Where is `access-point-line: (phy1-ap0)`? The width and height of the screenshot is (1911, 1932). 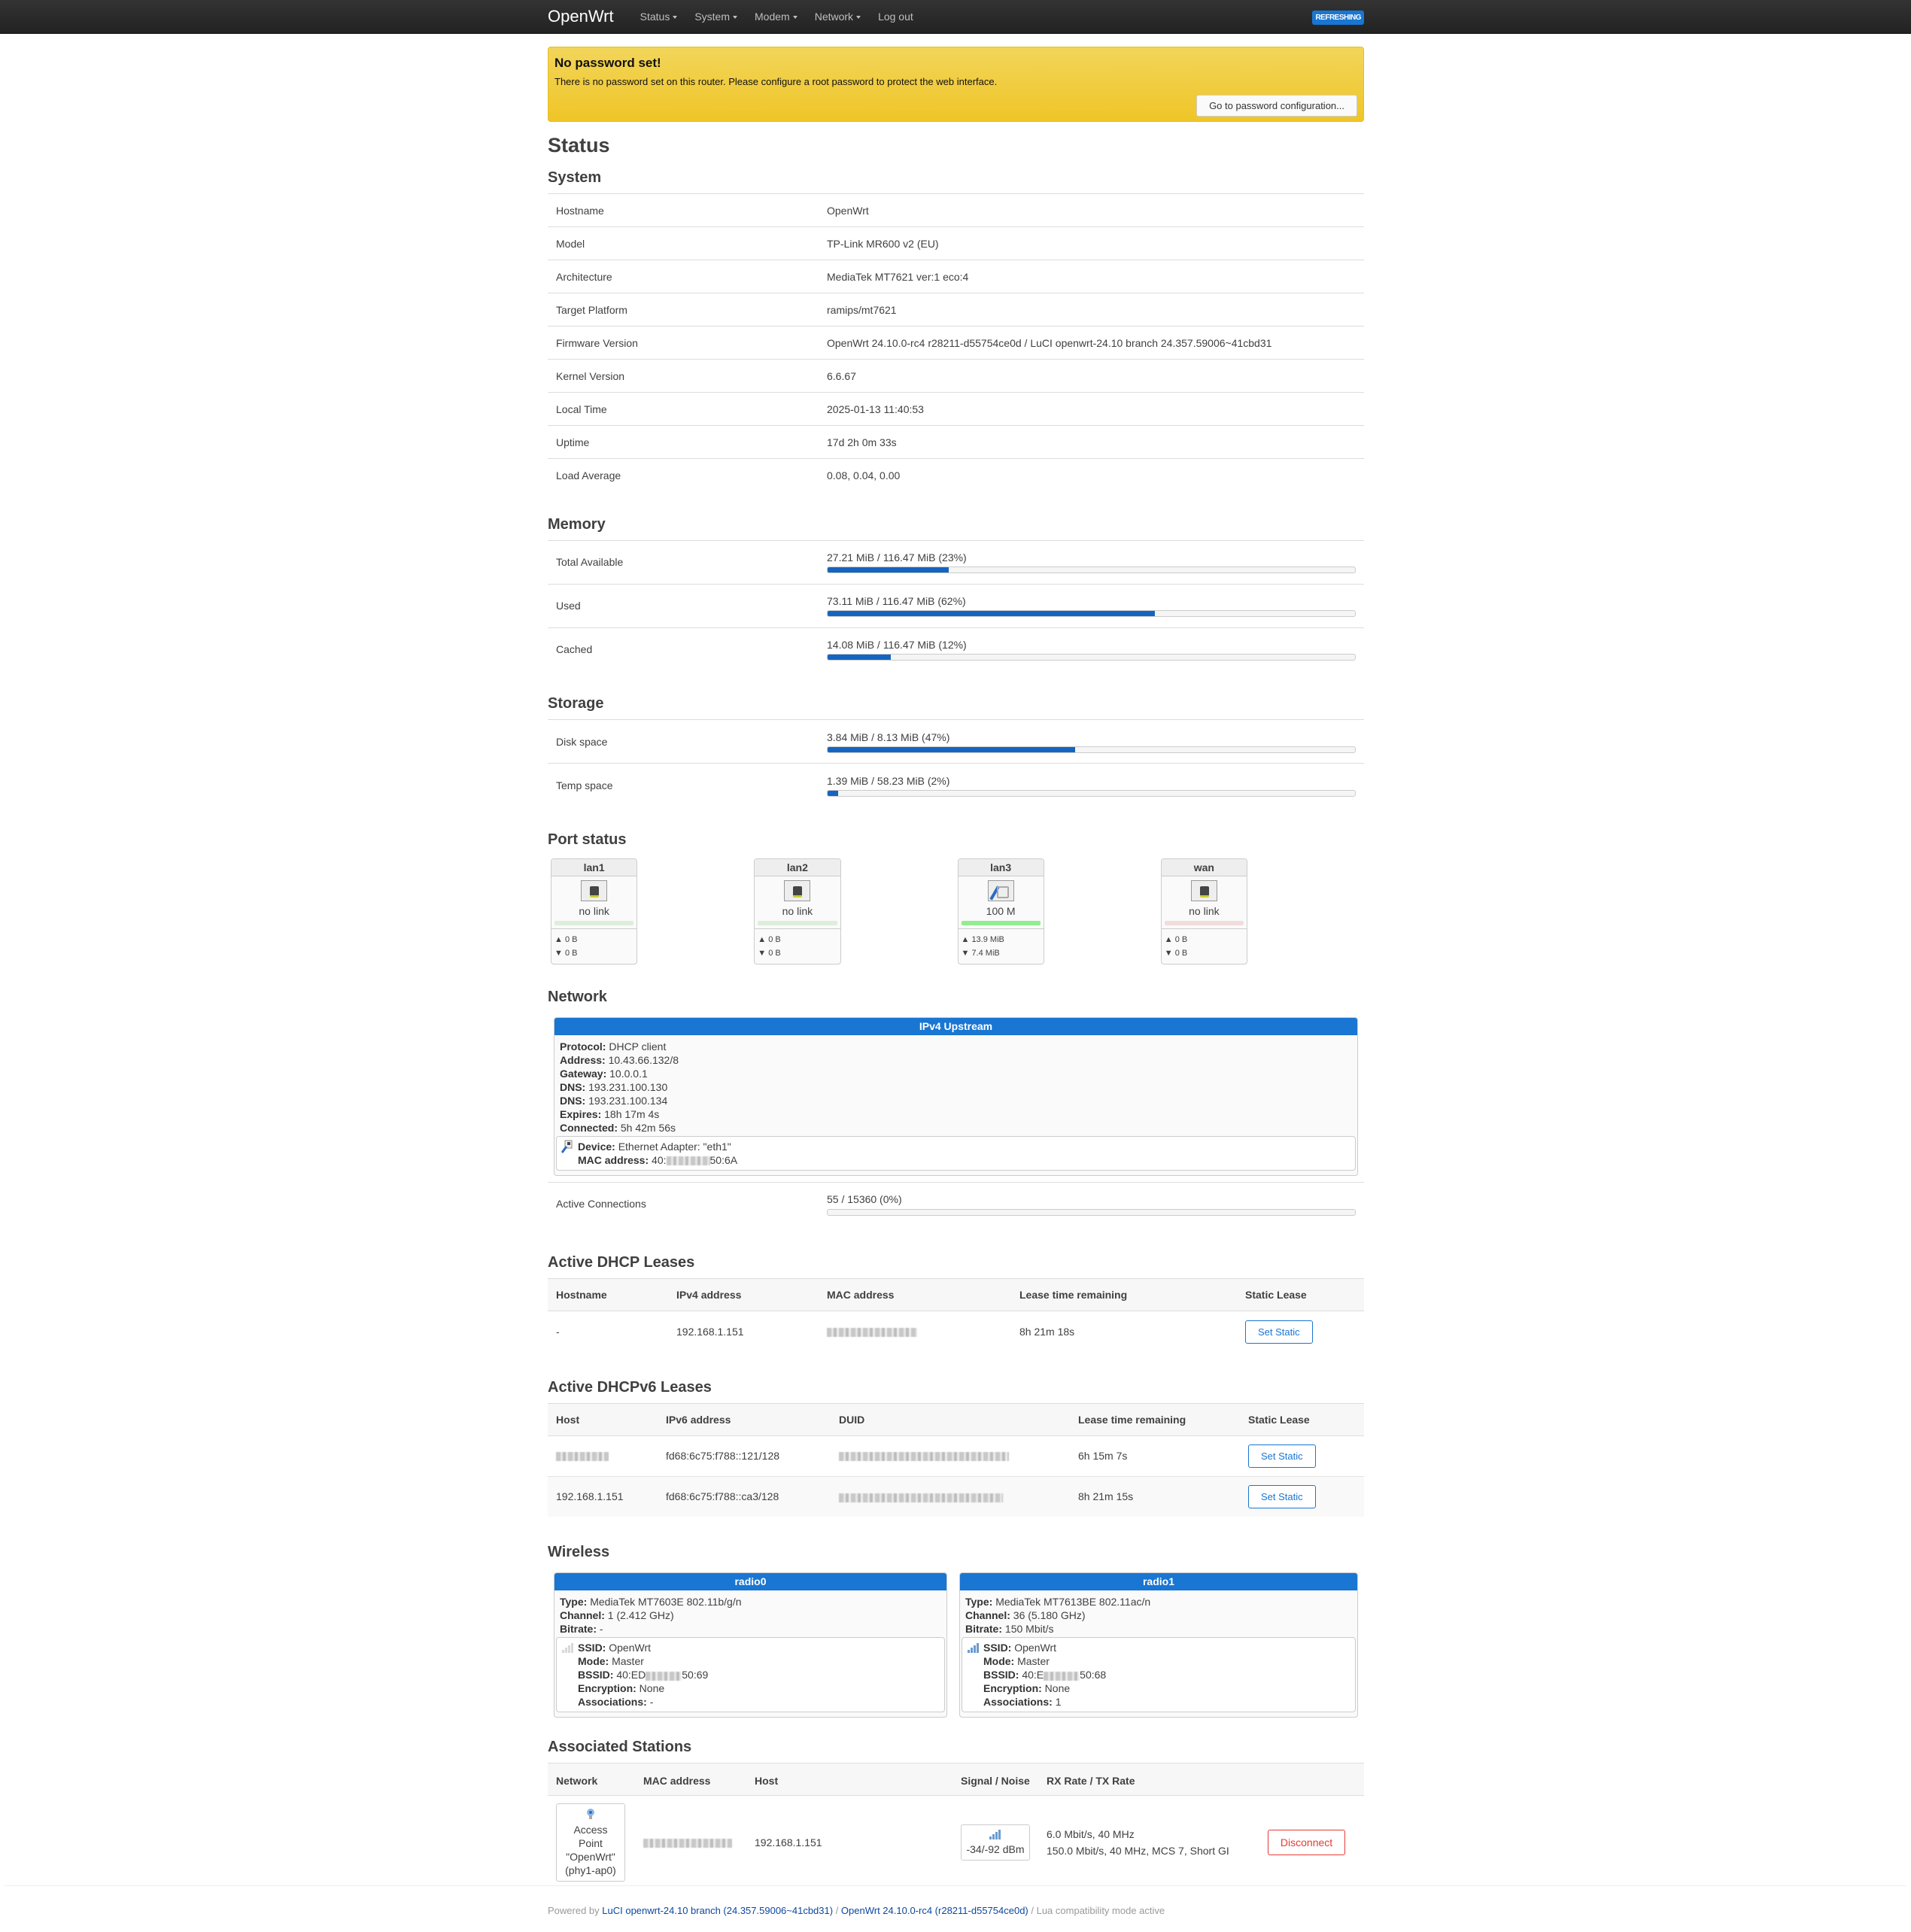 access-point-line: (phy1-ap0) is located at coordinates (590, 1870).